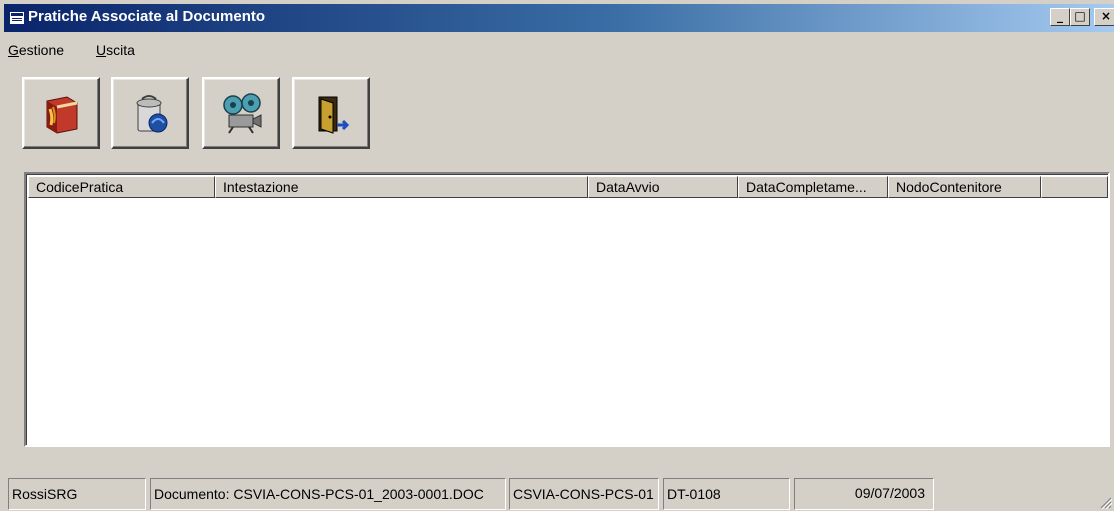 The image size is (1114, 511). Describe the element at coordinates (13, 50) in the screenshot. I see `menu-gestione-accelerator: G` at that location.